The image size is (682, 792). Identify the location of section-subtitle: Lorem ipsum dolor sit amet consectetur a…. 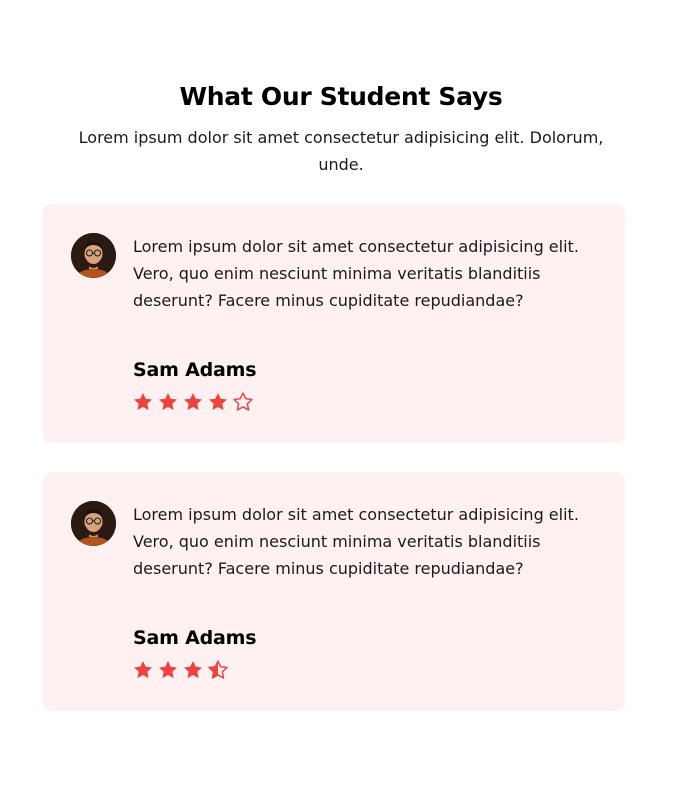
(341, 151).